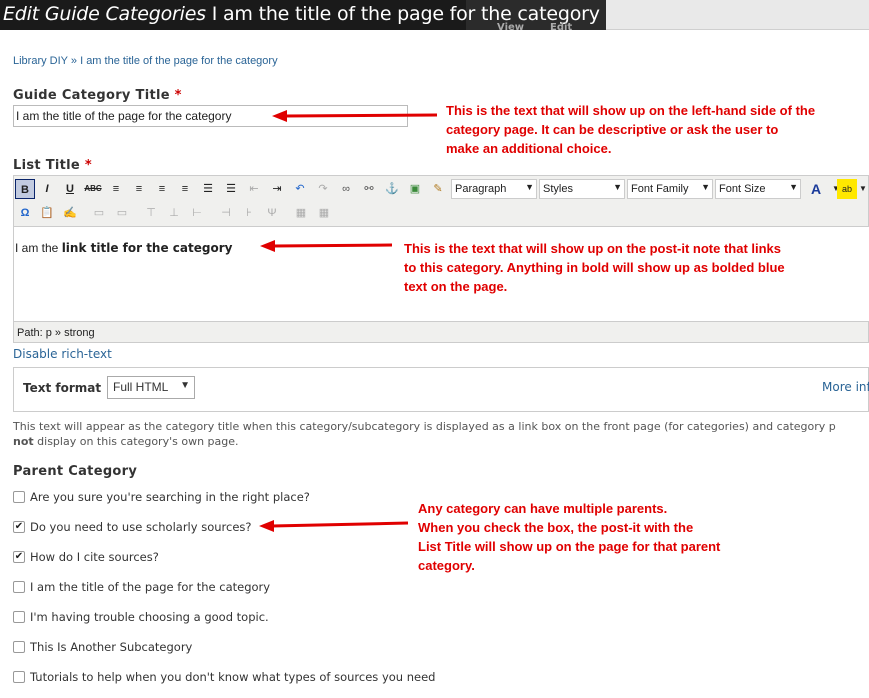 The width and height of the screenshot is (869, 698). What do you see at coordinates (326, 246) in the screenshot?
I see `arrow-list-title` at bounding box center [326, 246].